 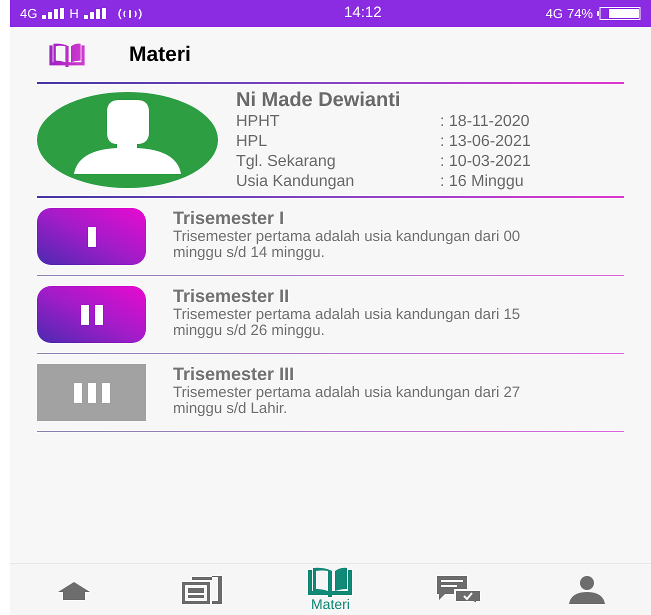 I want to click on battery-icon, so click(x=619, y=13).